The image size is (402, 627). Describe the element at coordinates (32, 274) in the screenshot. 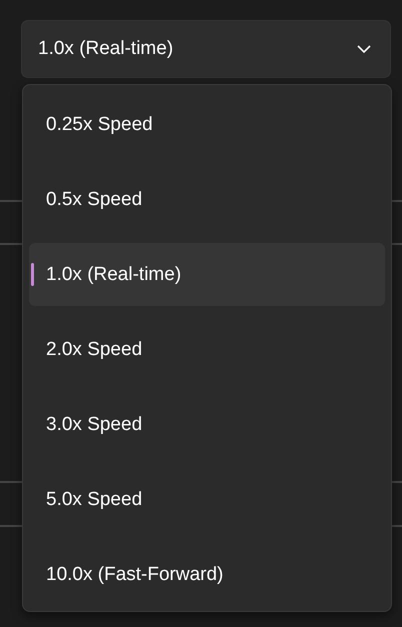

I see `selection-indicator` at that location.